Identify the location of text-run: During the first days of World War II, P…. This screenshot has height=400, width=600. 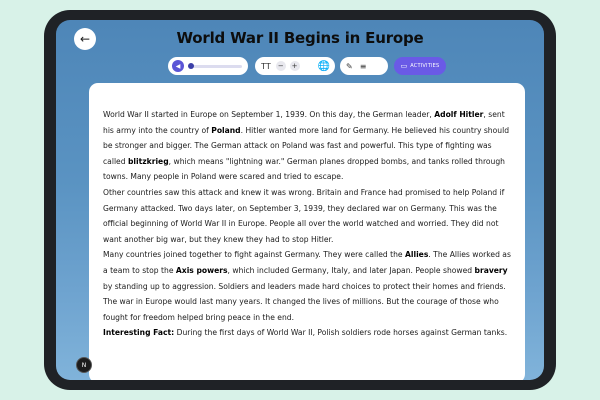
(341, 333).